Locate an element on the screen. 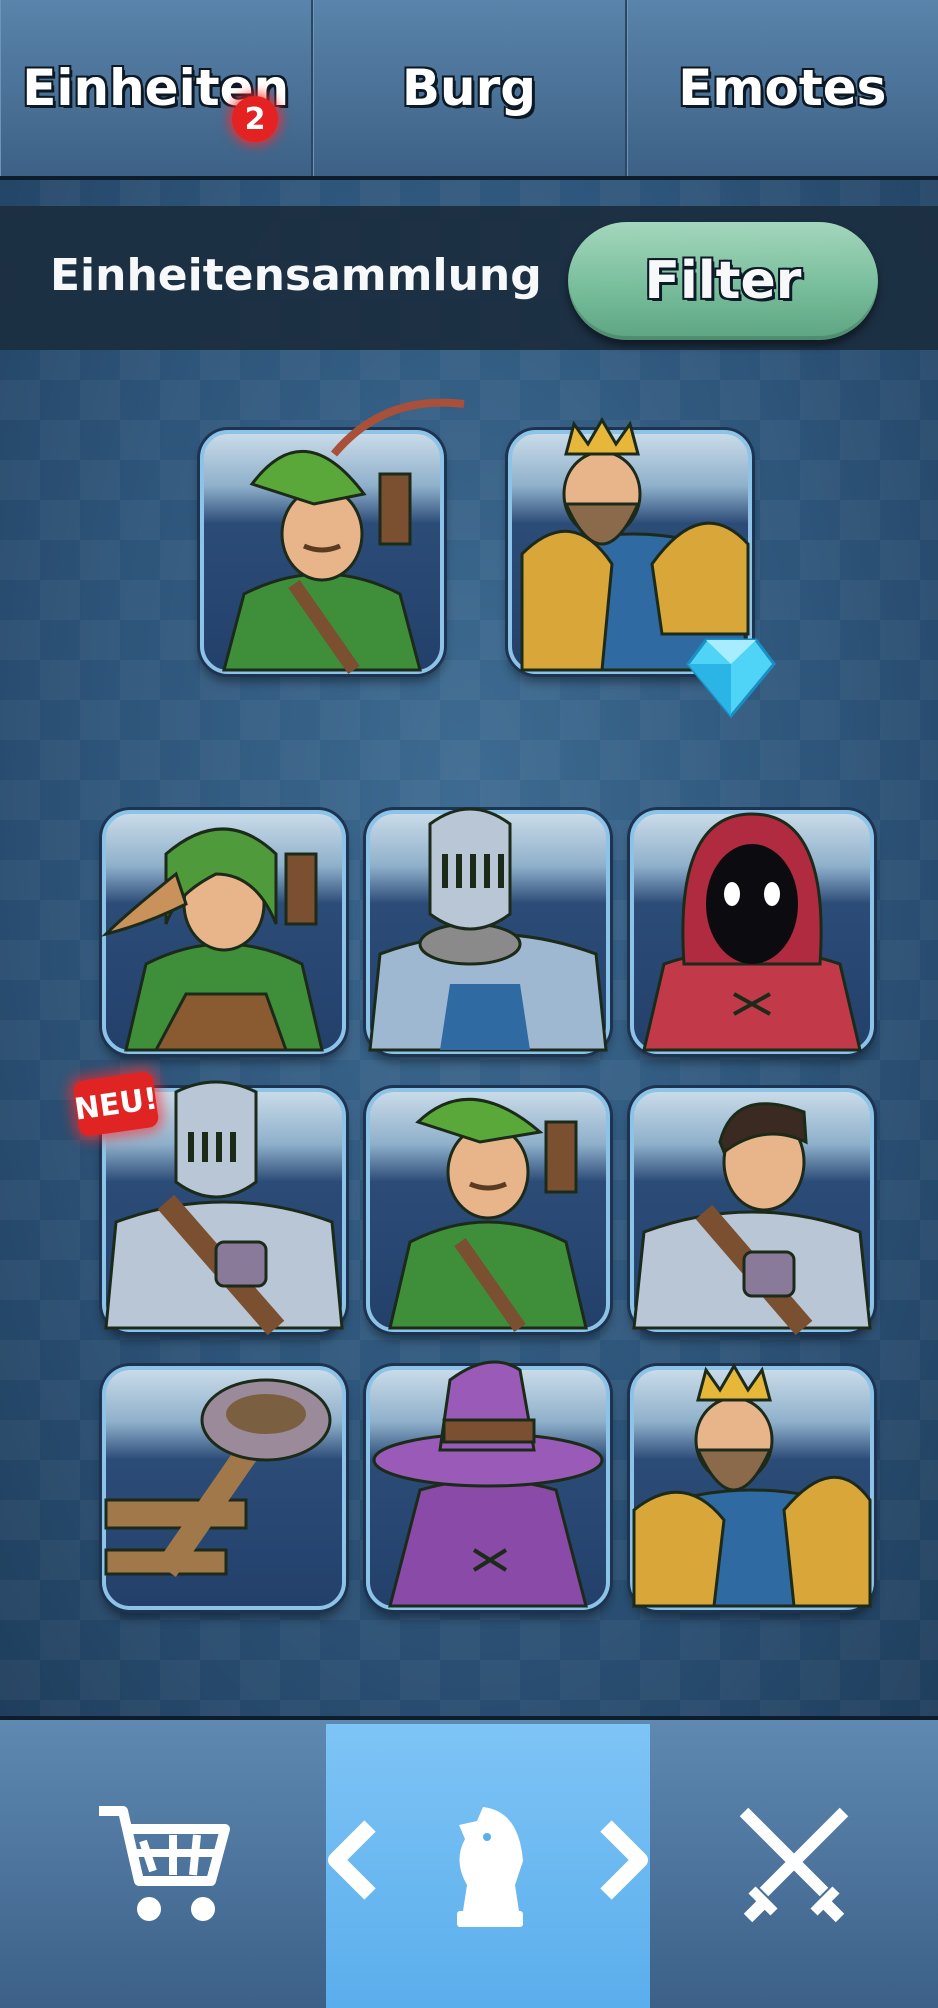  new-unit-tag: NEU! is located at coordinates (116, 1104).